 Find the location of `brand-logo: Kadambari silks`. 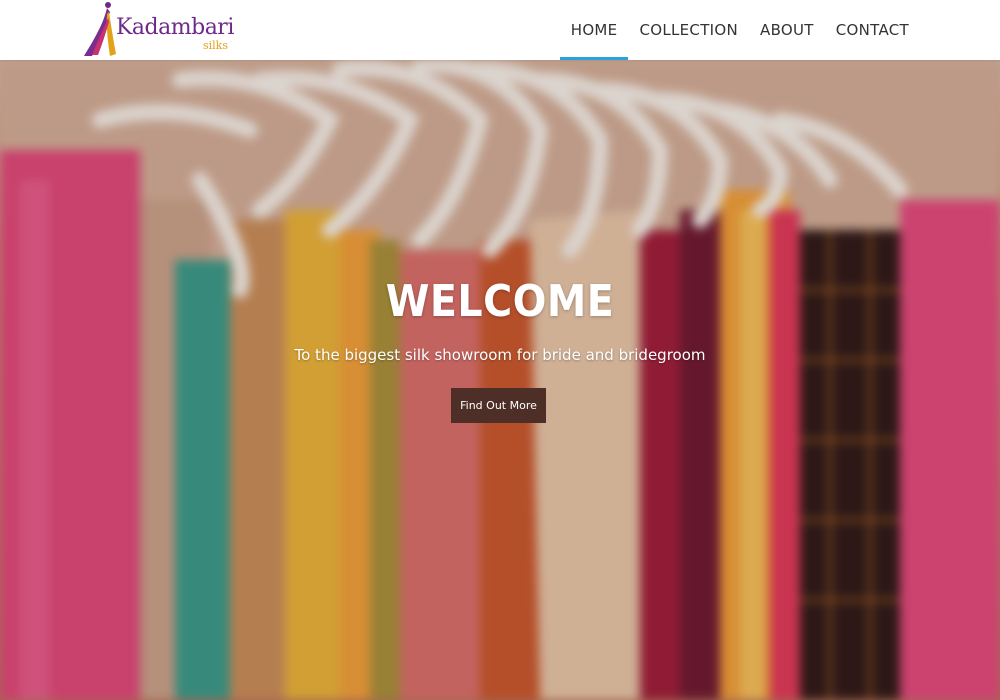

brand-logo: Kadambari silks is located at coordinates (158, 30).